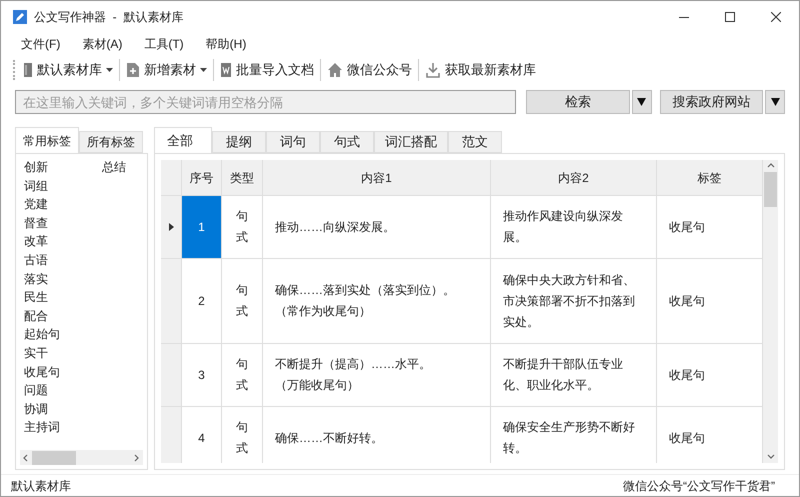  What do you see at coordinates (26, 458) in the screenshot?
I see `scroll-left-icon` at bounding box center [26, 458].